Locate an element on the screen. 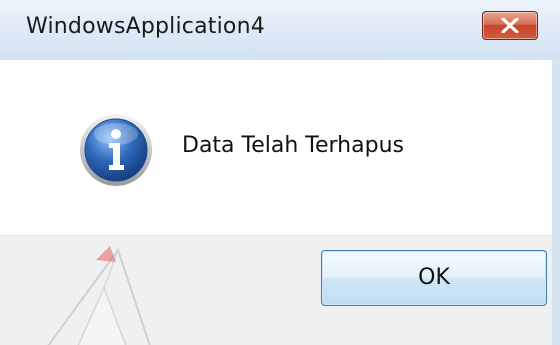  message-text: Data Telah Terhapus is located at coordinates (293, 145).